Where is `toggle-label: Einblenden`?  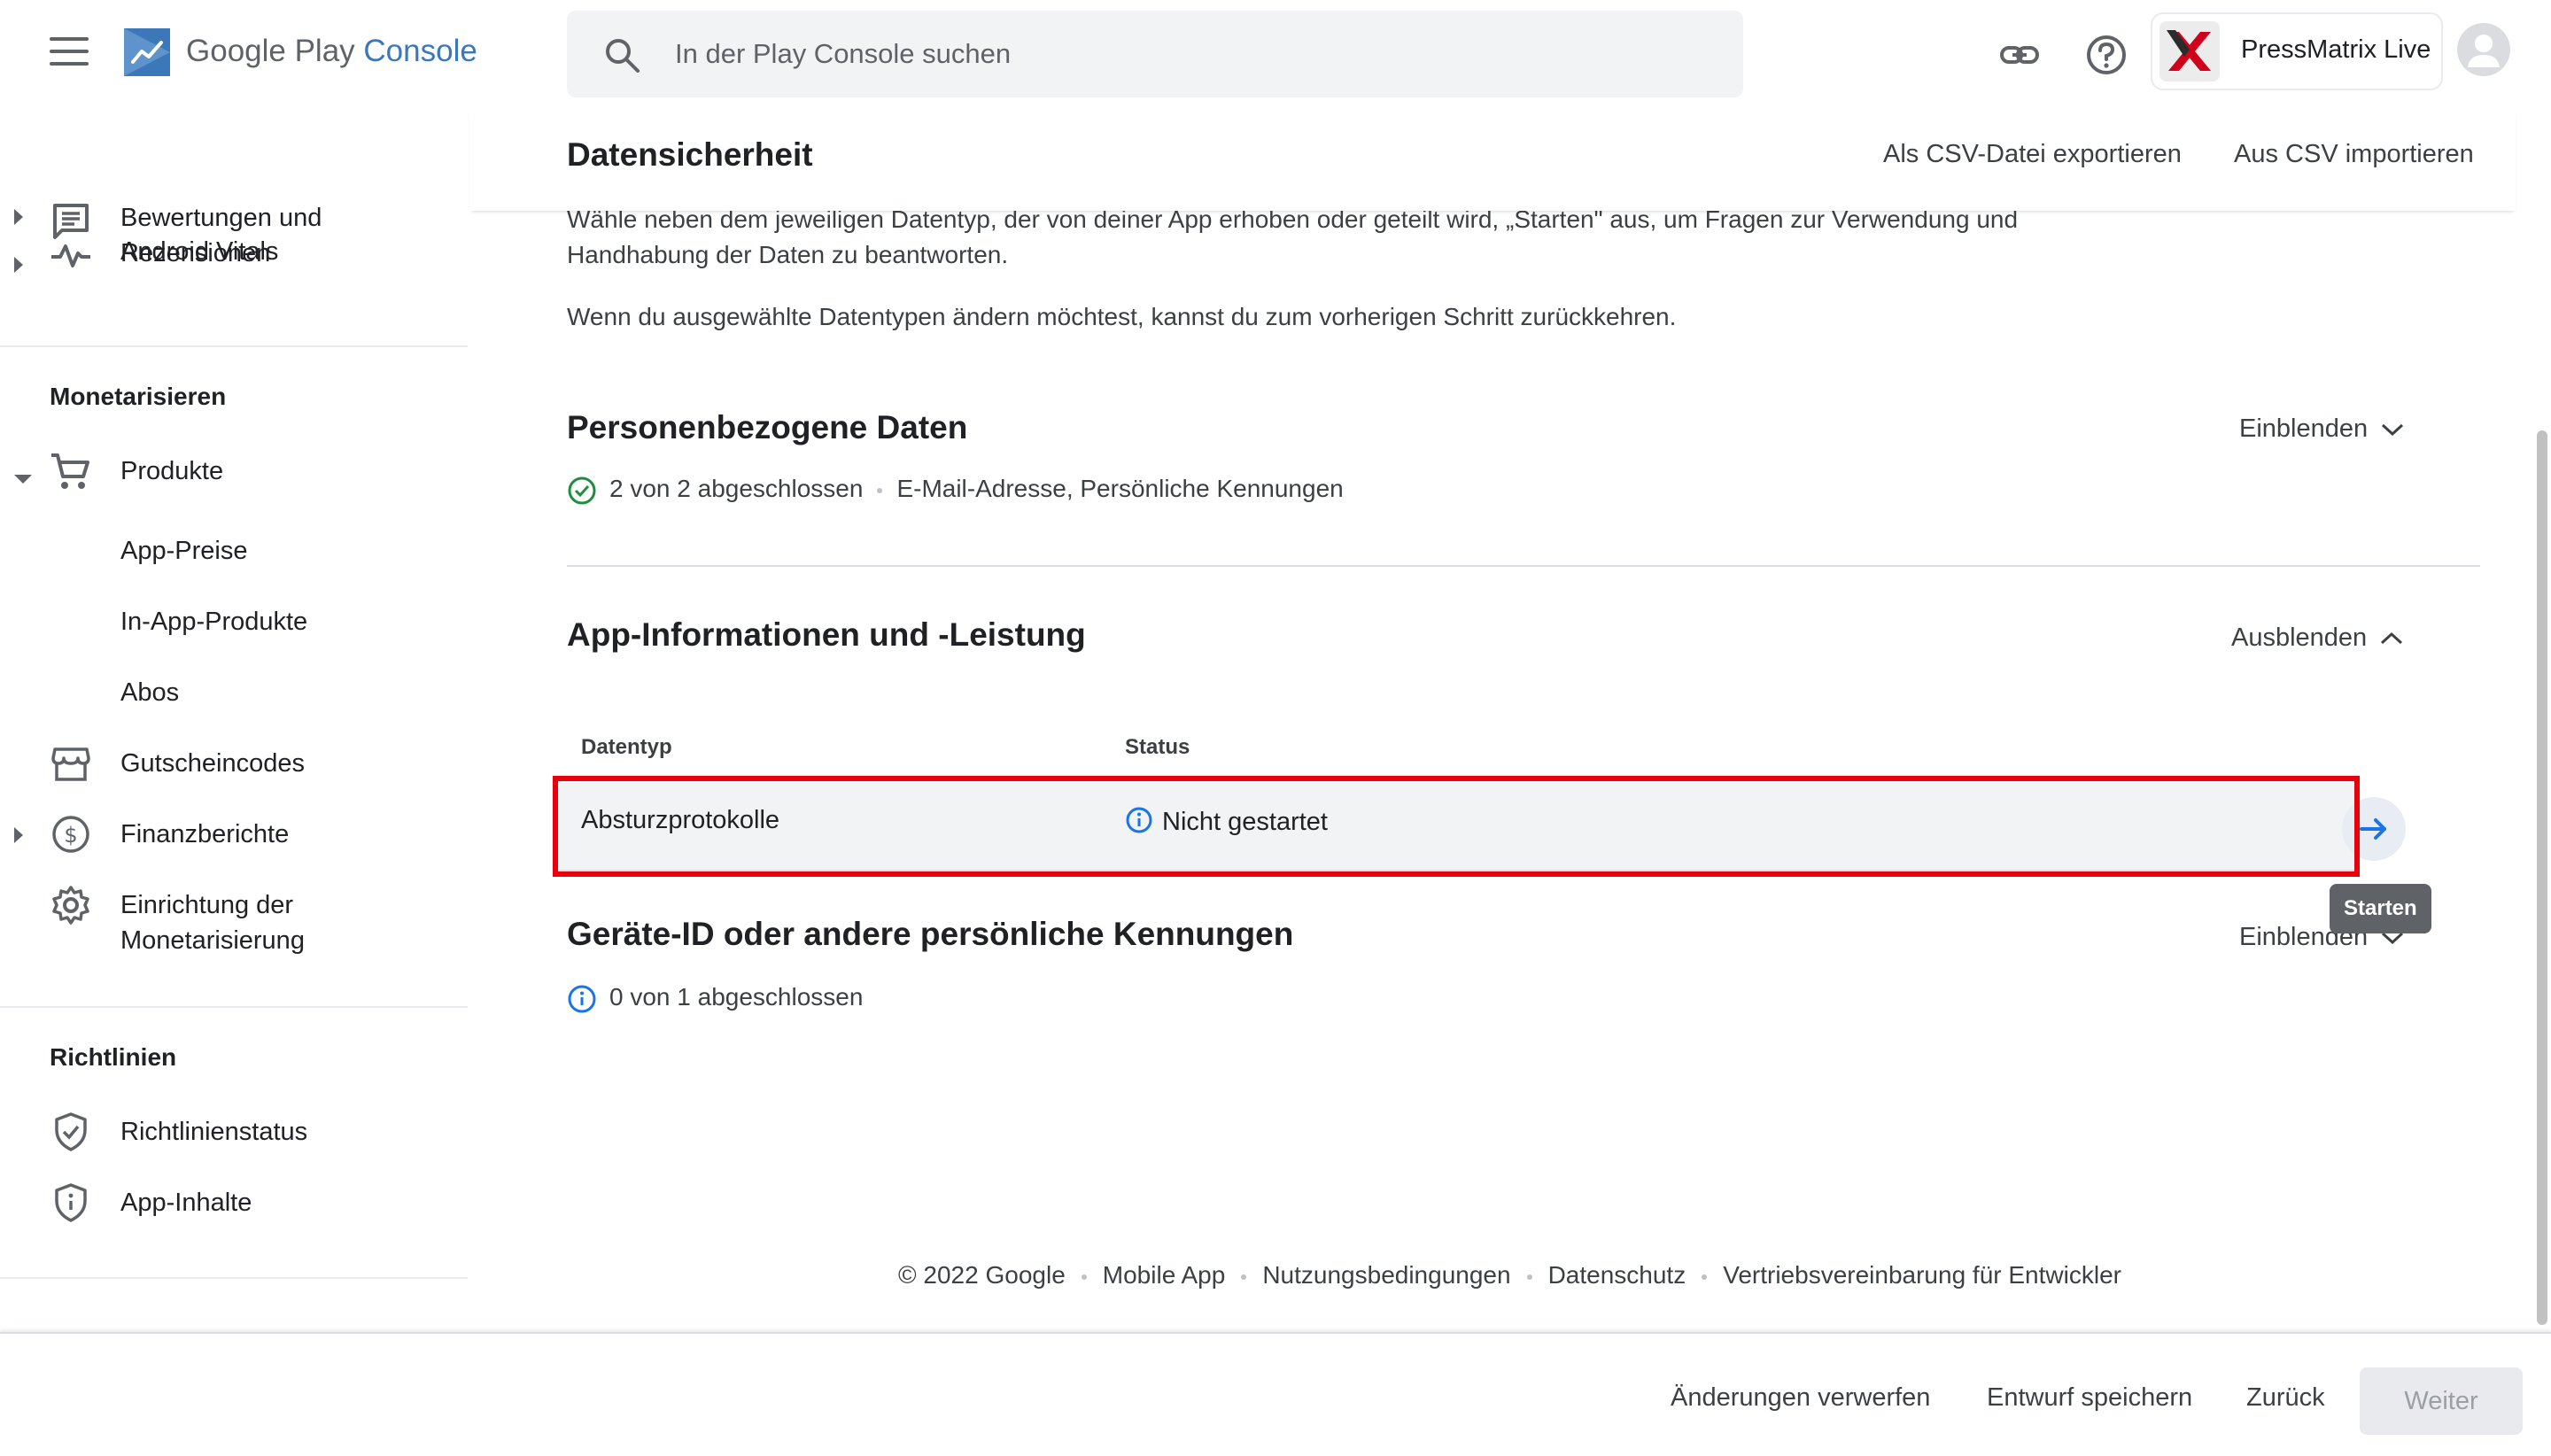
toggle-label: Einblenden is located at coordinates (2304, 428).